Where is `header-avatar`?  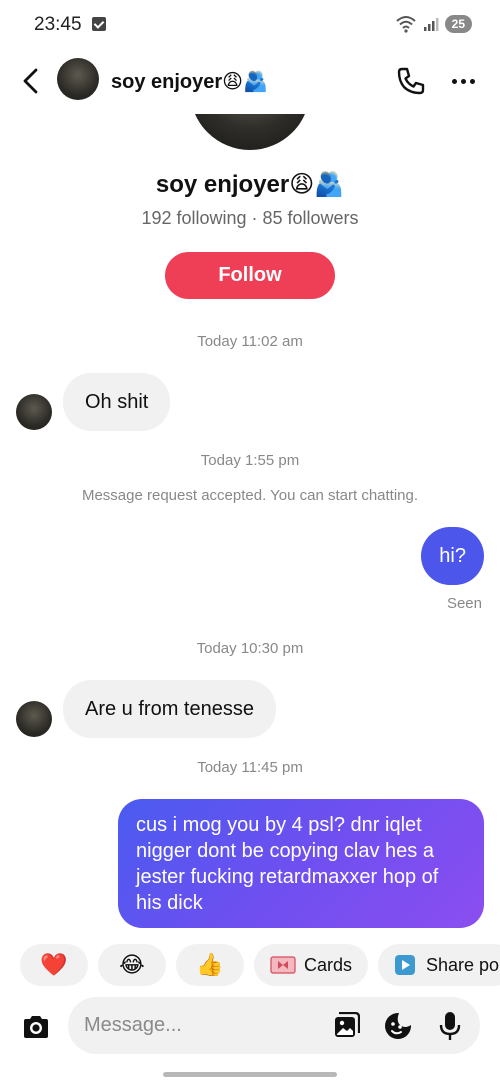
header-avatar is located at coordinates (78, 79).